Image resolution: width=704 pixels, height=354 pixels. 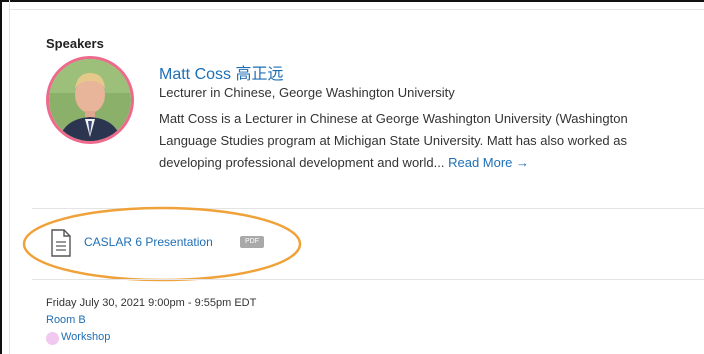 What do you see at coordinates (52, 338) in the screenshot?
I see `session-type-dot-icon` at bounding box center [52, 338].